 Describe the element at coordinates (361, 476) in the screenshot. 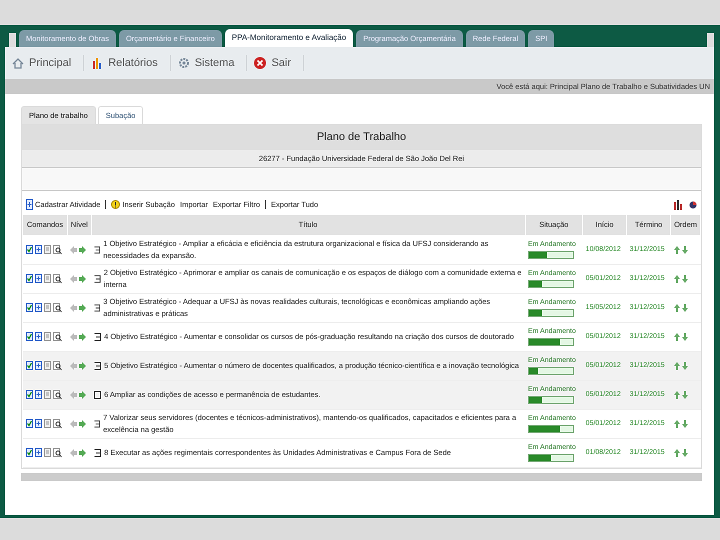

I see `horizontal-scrollbar` at that location.